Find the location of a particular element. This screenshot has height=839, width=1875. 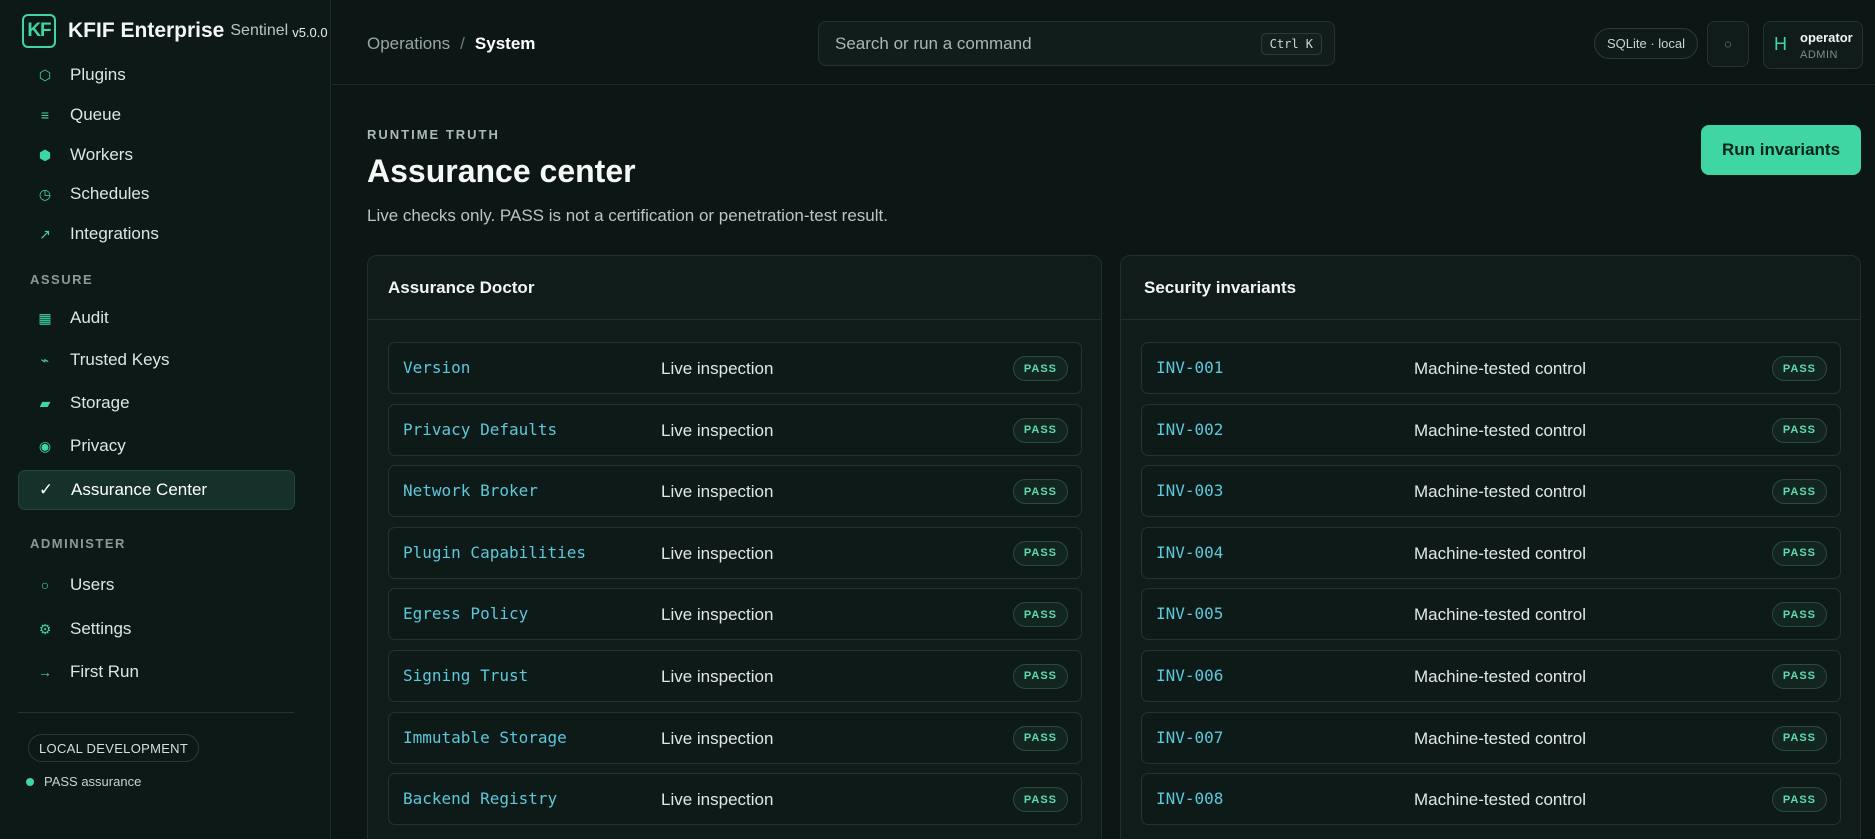

brand: KF KFIF Enterprise Sentinel v5.0.0 is located at coordinates (175, 31).